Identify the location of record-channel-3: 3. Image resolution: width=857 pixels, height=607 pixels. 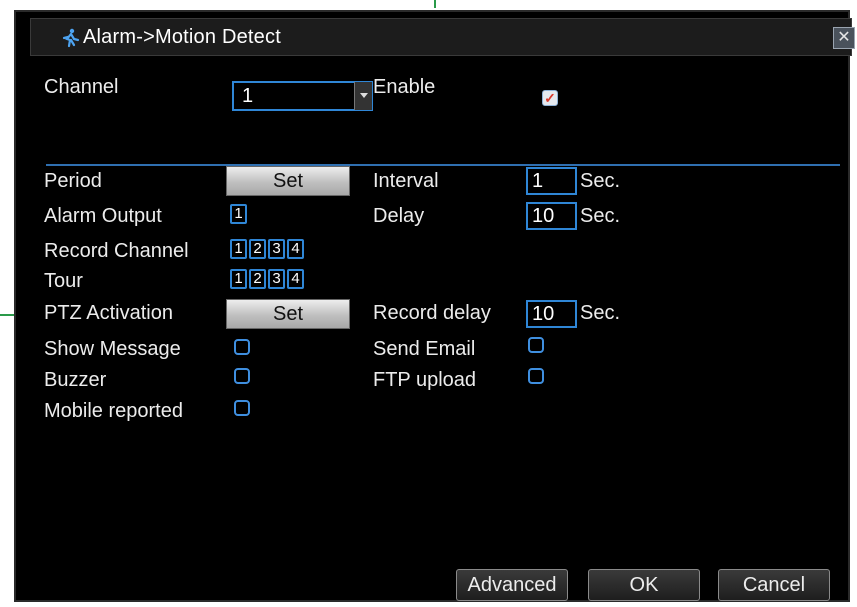
(276, 249).